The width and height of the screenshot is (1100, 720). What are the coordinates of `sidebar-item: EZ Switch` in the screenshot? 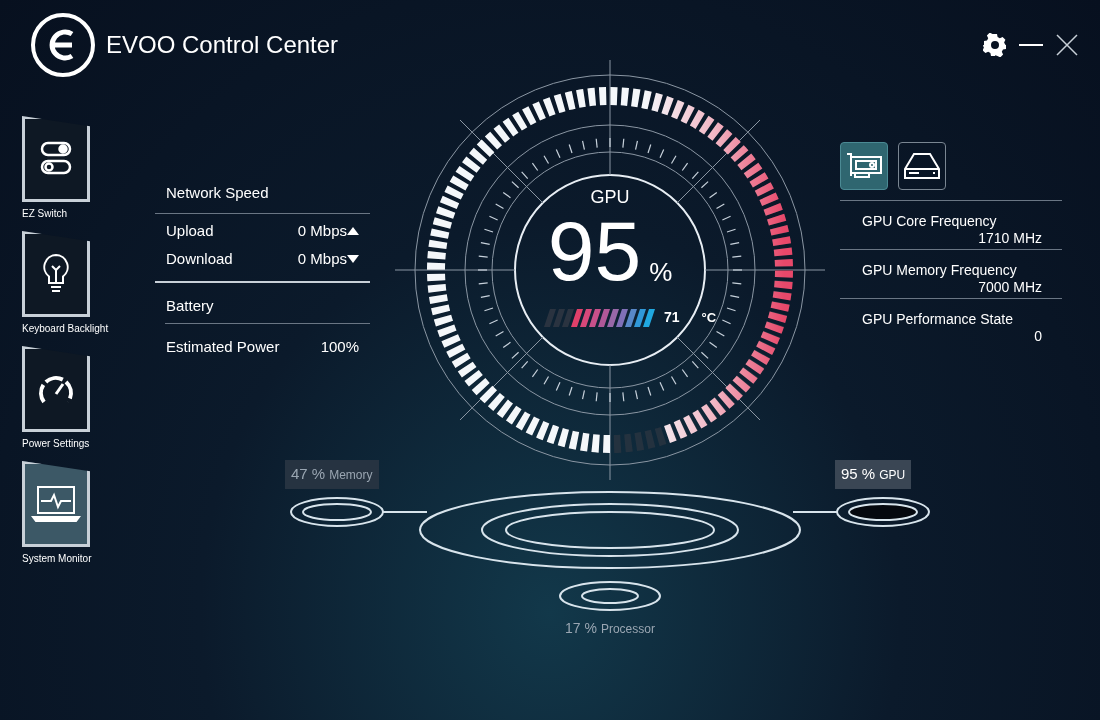 It's located at (86, 168).